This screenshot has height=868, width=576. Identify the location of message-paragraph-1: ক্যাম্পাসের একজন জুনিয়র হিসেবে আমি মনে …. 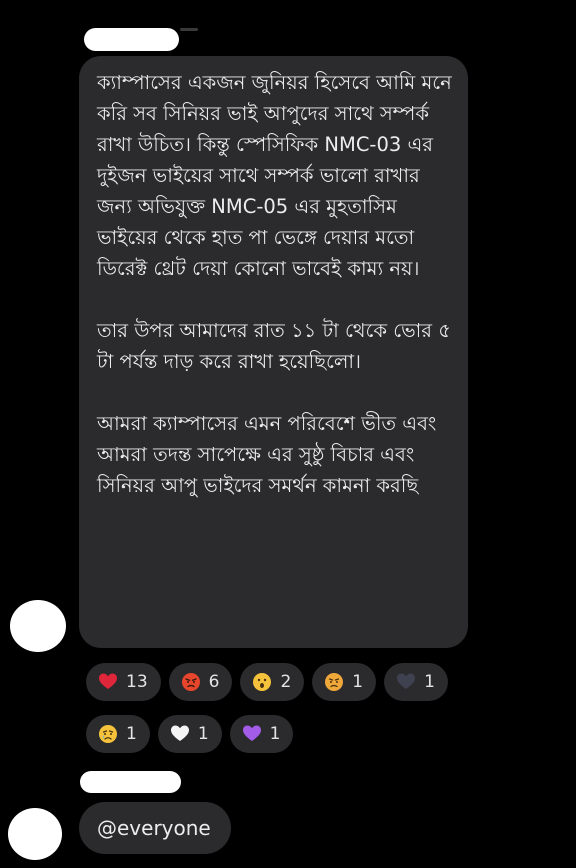
(274, 175).